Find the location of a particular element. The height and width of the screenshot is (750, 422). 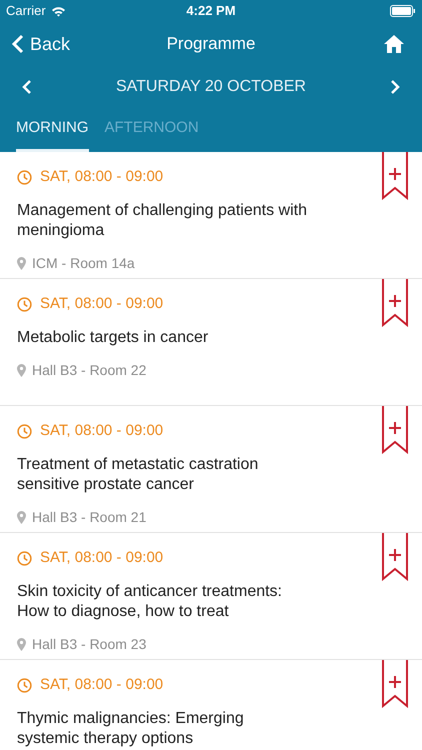

session-title: Skin toxicity of anticancer treatments: How to diagnose, how to treat is located at coordinates (150, 602).